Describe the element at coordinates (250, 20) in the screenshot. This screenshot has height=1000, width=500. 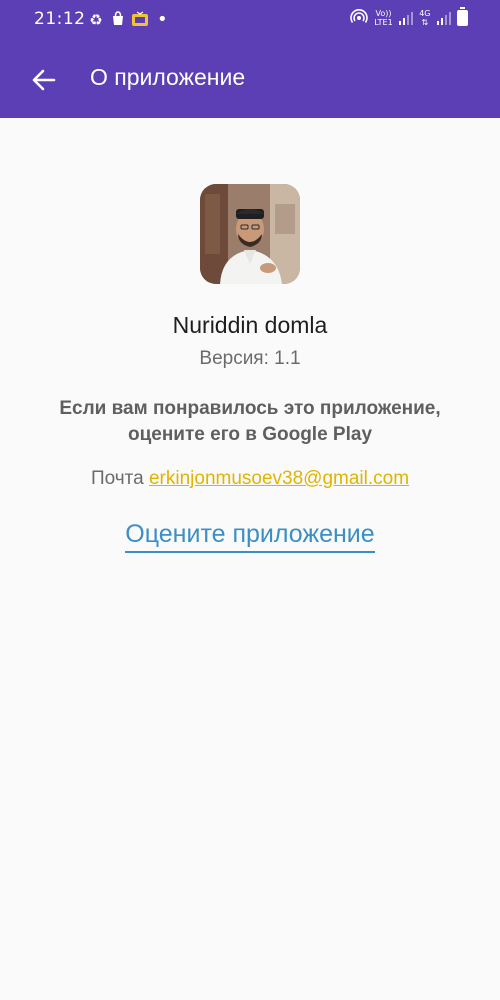
I see `status-bar: 21:12 ♻ • Vo)) LTE1 4G ⇅` at that location.